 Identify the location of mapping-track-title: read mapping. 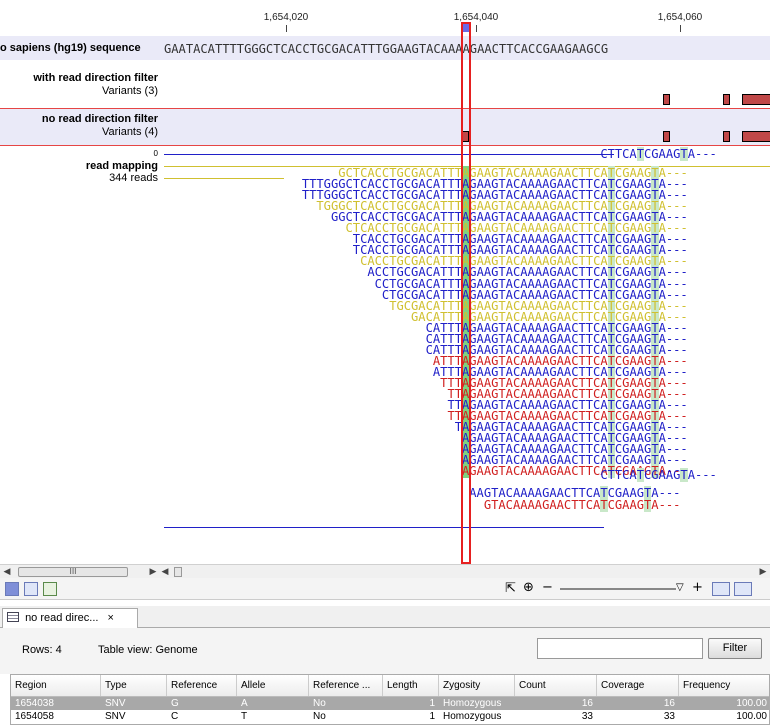
(121, 166).